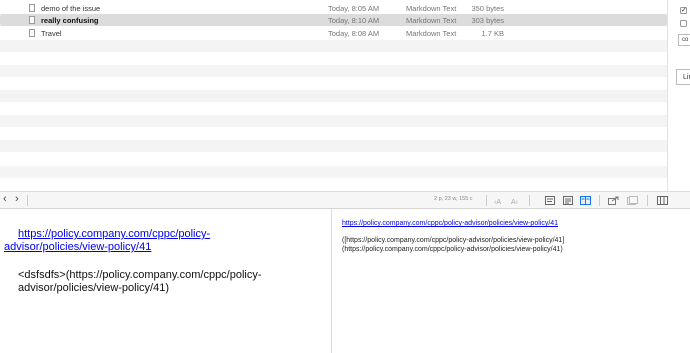  I want to click on file-date: Today, 8:05 AM, so click(354, 8).